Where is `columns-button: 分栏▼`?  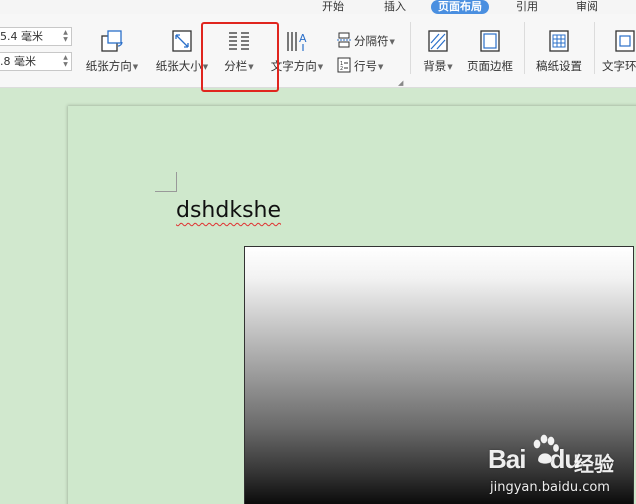 columns-button: 分栏▼ is located at coordinates (239, 51).